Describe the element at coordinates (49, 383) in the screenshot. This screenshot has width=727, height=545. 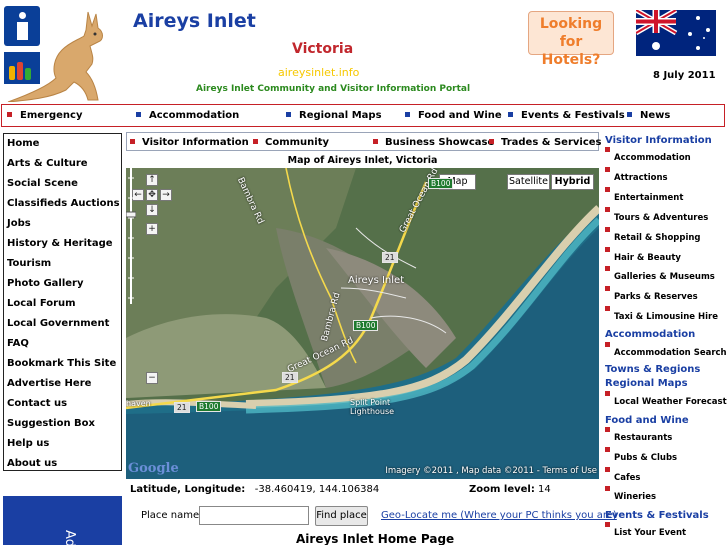
I see `left-menu-advertise: Advertise Here` at that location.